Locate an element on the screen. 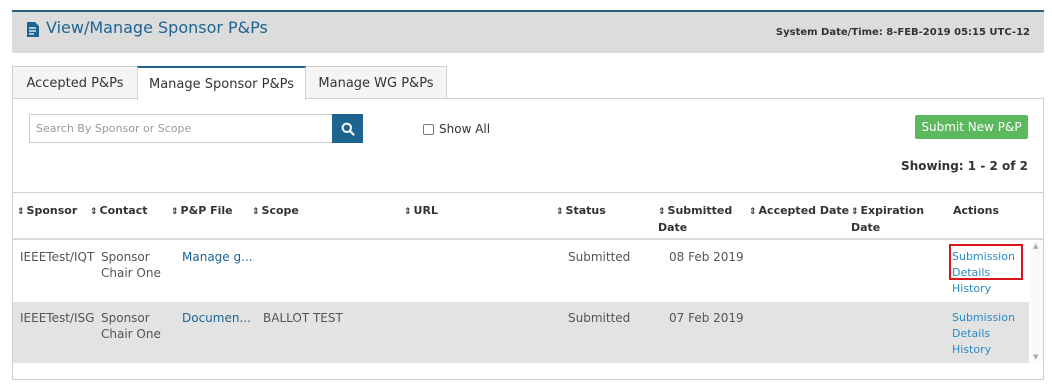  column-header-scope: ⇕ Scope is located at coordinates (275, 211).